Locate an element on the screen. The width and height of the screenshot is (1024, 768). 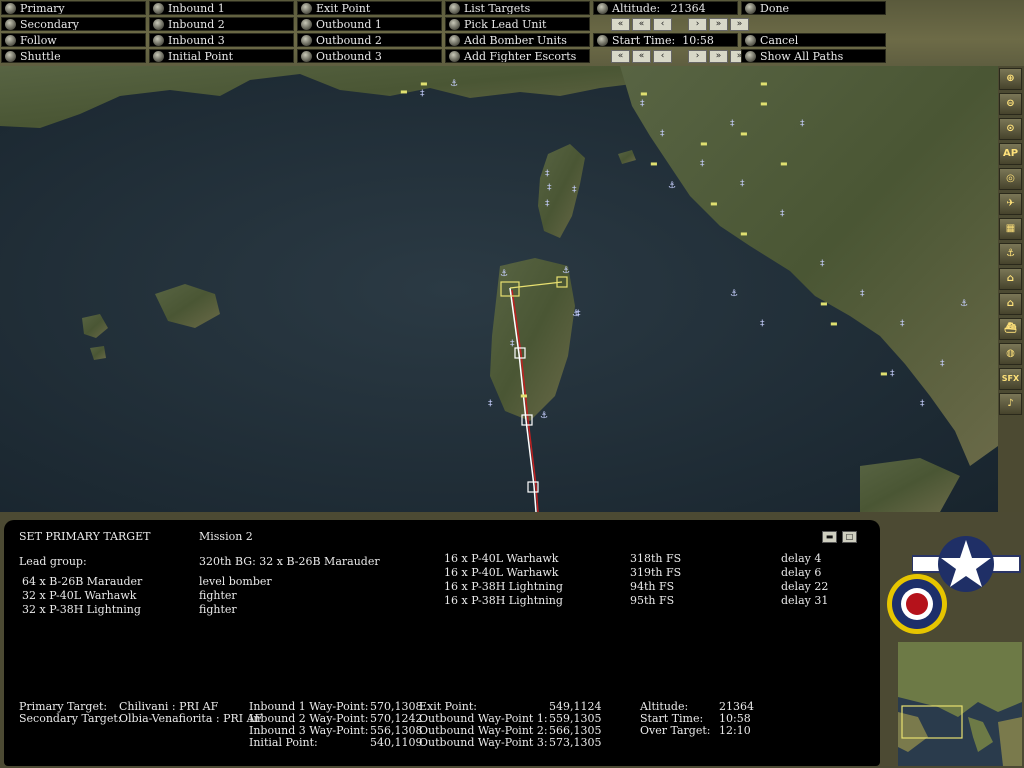
altitude-stepper: « « ‹ › » » is located at coordinates (680, 24).